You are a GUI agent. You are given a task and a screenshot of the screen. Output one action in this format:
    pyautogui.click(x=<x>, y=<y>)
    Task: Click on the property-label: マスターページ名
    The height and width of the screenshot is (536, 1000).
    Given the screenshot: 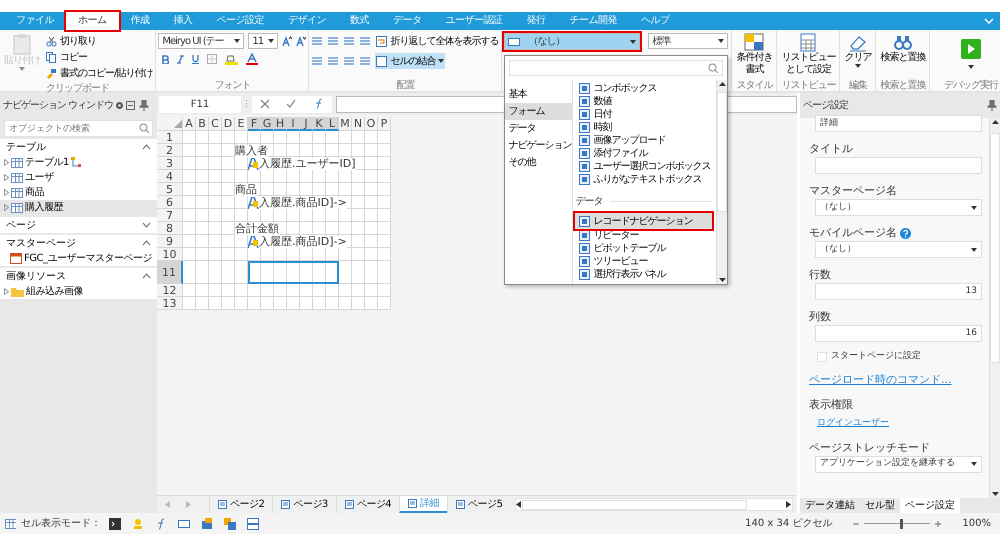 What is the action you would take?
    pyautogui.click(x=853, y=191)
    